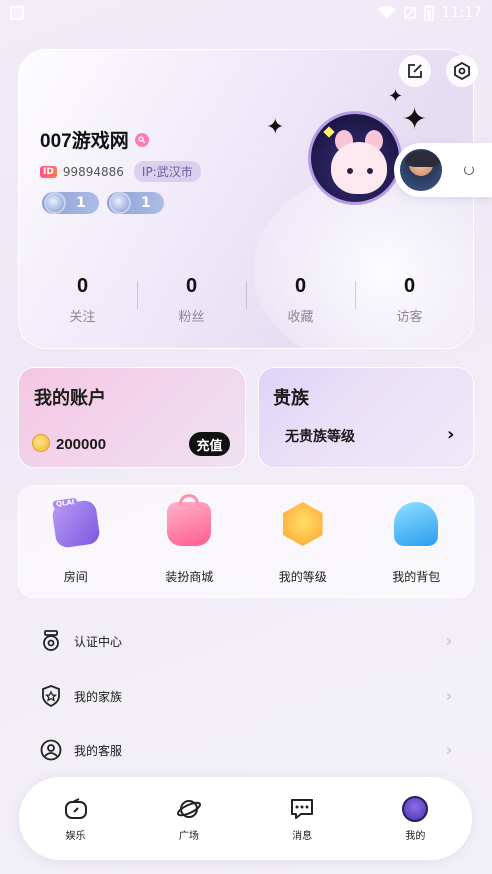 The image size is (492, 874). Describe the element at coordinates (246, 641) in the screenshot. I see `list-item-certification: 认证中心 ›` at that location.